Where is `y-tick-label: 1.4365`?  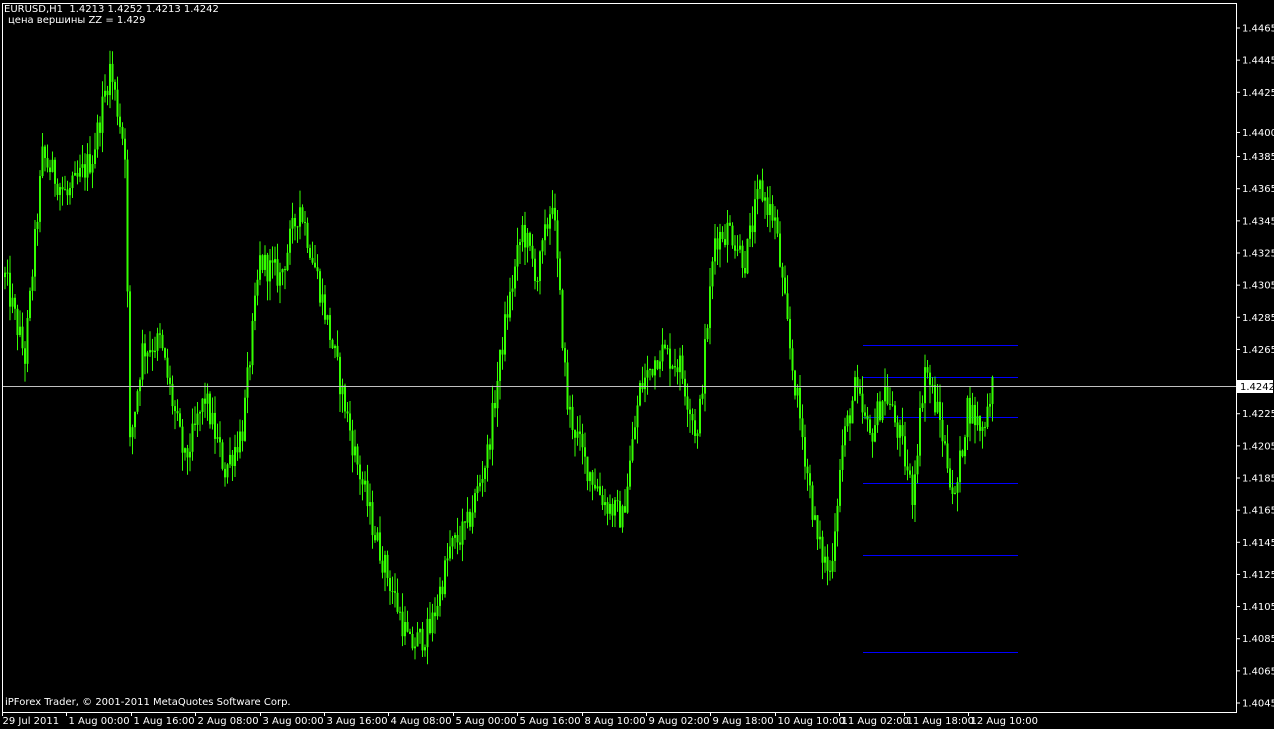
y-tick-label: 1.4365 is located at coordinates (1258, 189).